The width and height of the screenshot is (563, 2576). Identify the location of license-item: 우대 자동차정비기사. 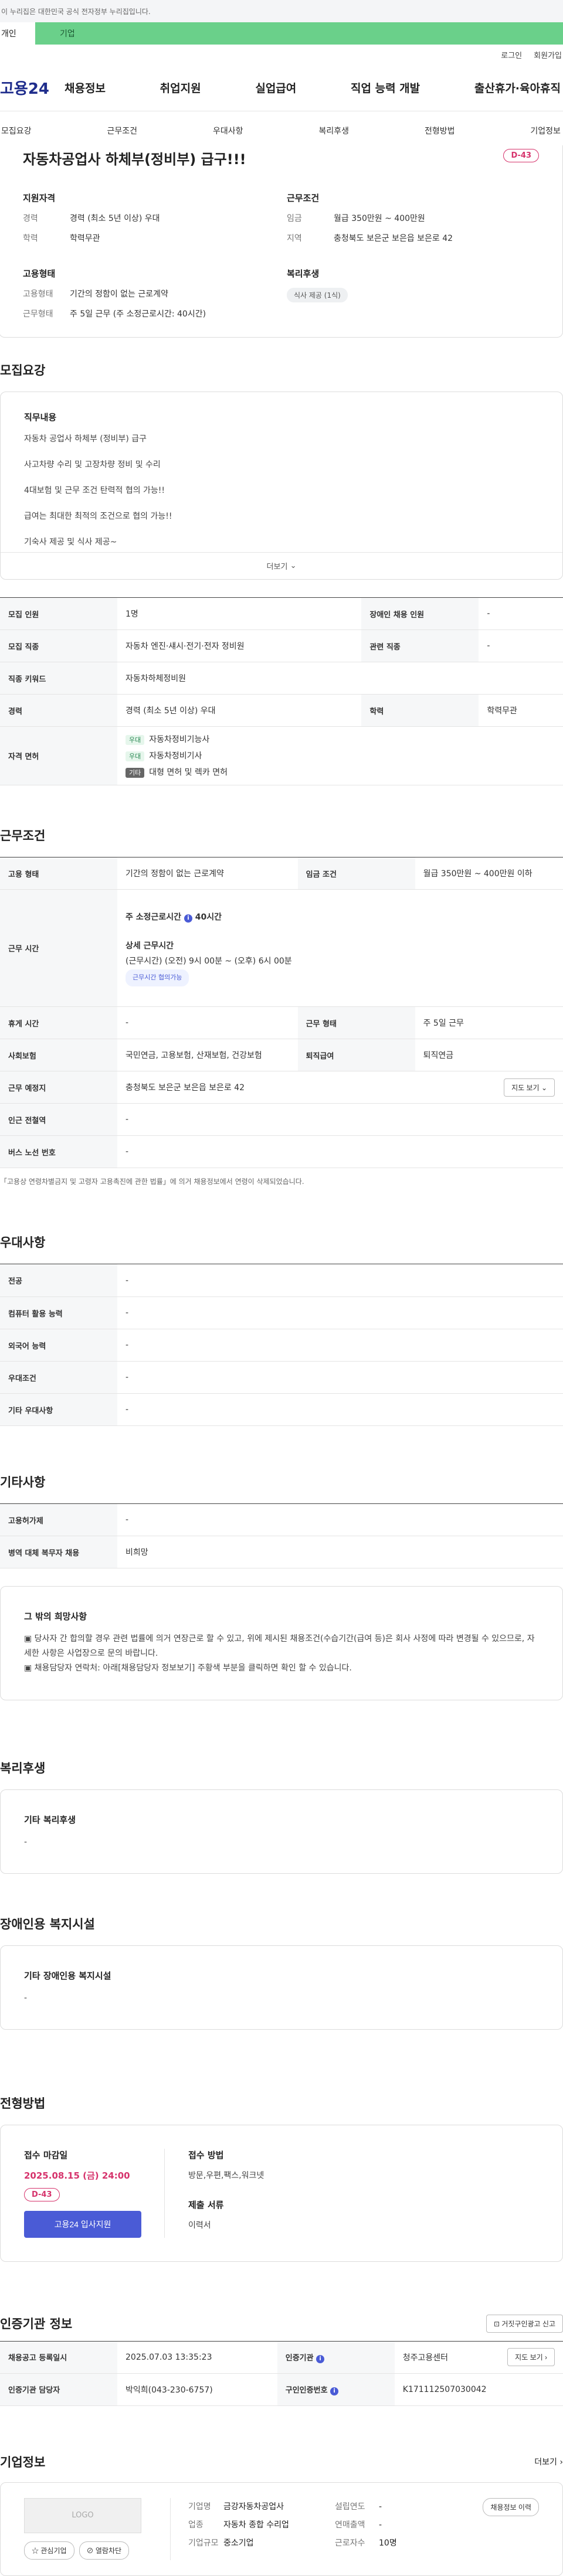
(340, 756).